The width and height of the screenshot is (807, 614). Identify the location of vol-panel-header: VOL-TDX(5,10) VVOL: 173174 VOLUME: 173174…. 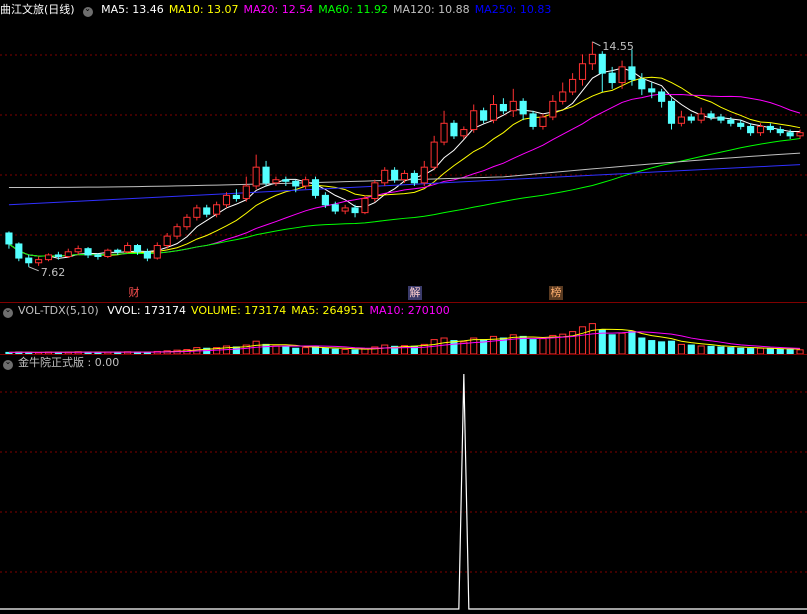
(403, 310).